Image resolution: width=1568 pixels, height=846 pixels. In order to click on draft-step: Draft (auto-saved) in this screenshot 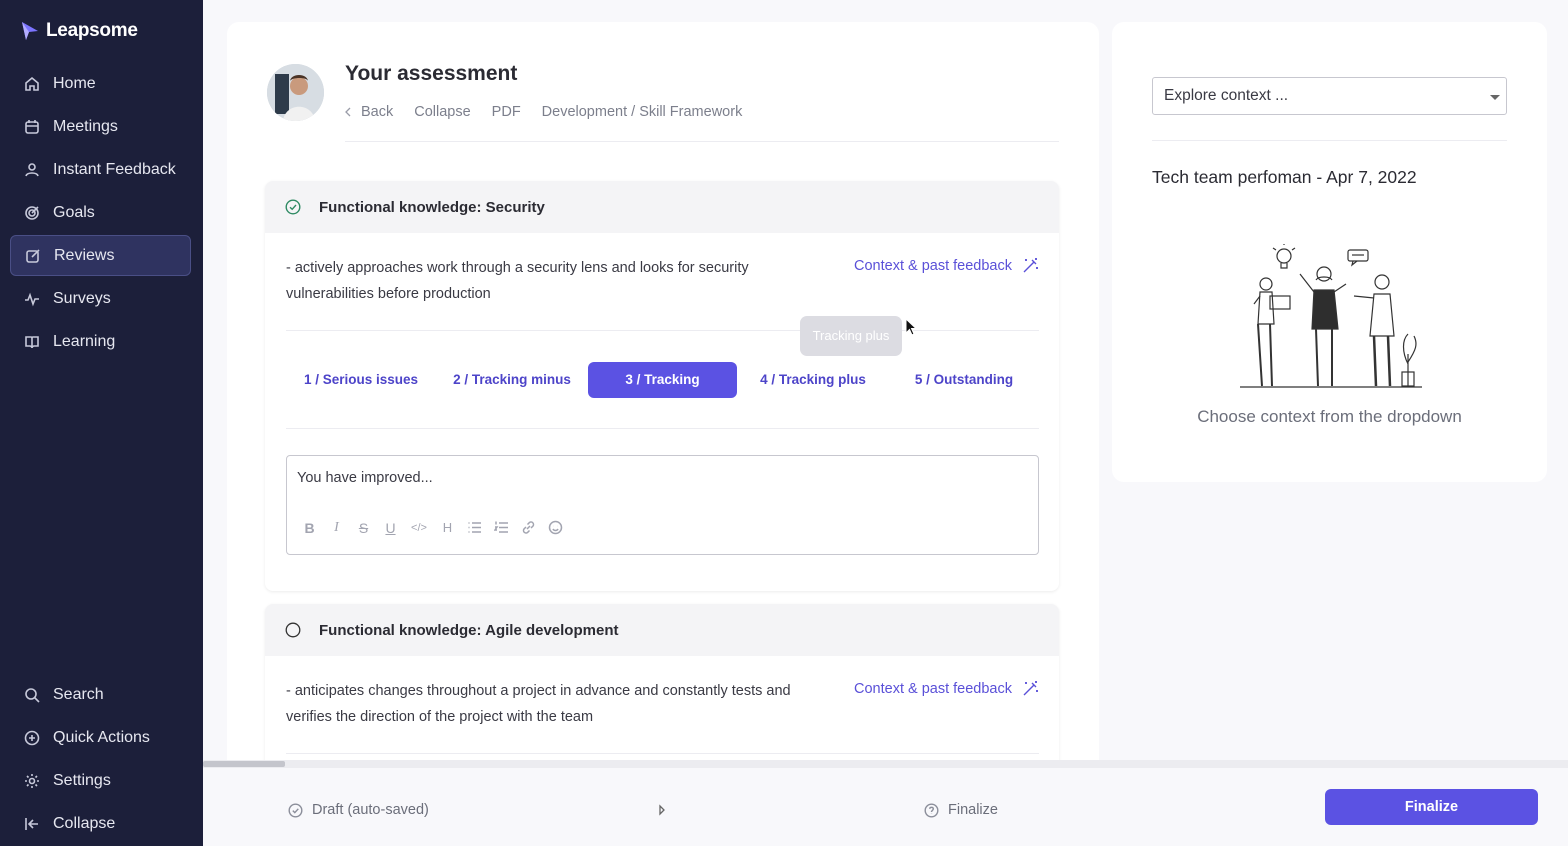, I will do `click(358, 810)`.